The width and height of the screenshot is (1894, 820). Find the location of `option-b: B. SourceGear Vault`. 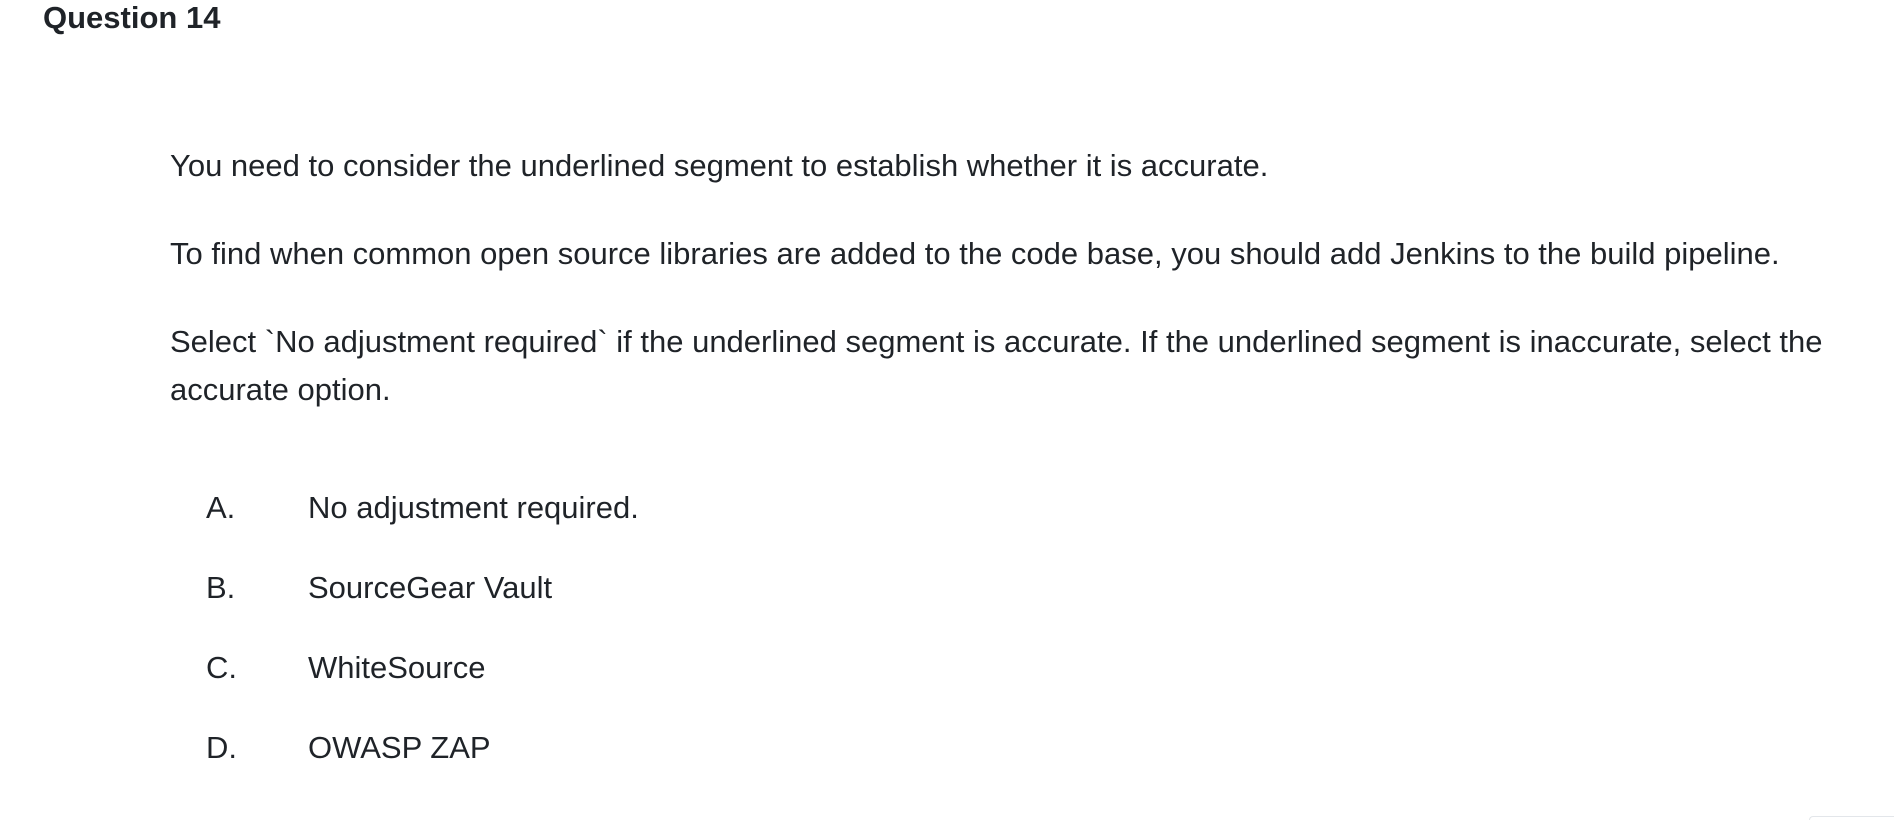

option-b: B. SourceGear Vault is located at coordinates (422, 588).